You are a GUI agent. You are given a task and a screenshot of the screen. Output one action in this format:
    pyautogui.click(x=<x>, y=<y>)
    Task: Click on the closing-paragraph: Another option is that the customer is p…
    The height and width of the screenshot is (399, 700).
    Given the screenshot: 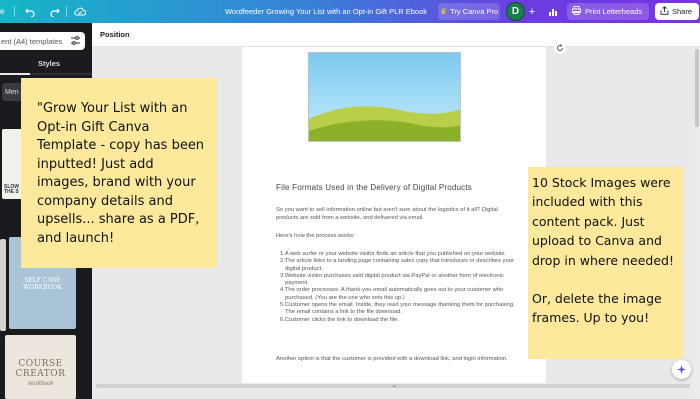 What is the action you would take?
    pyautogui.click(x=392, y=359)
    